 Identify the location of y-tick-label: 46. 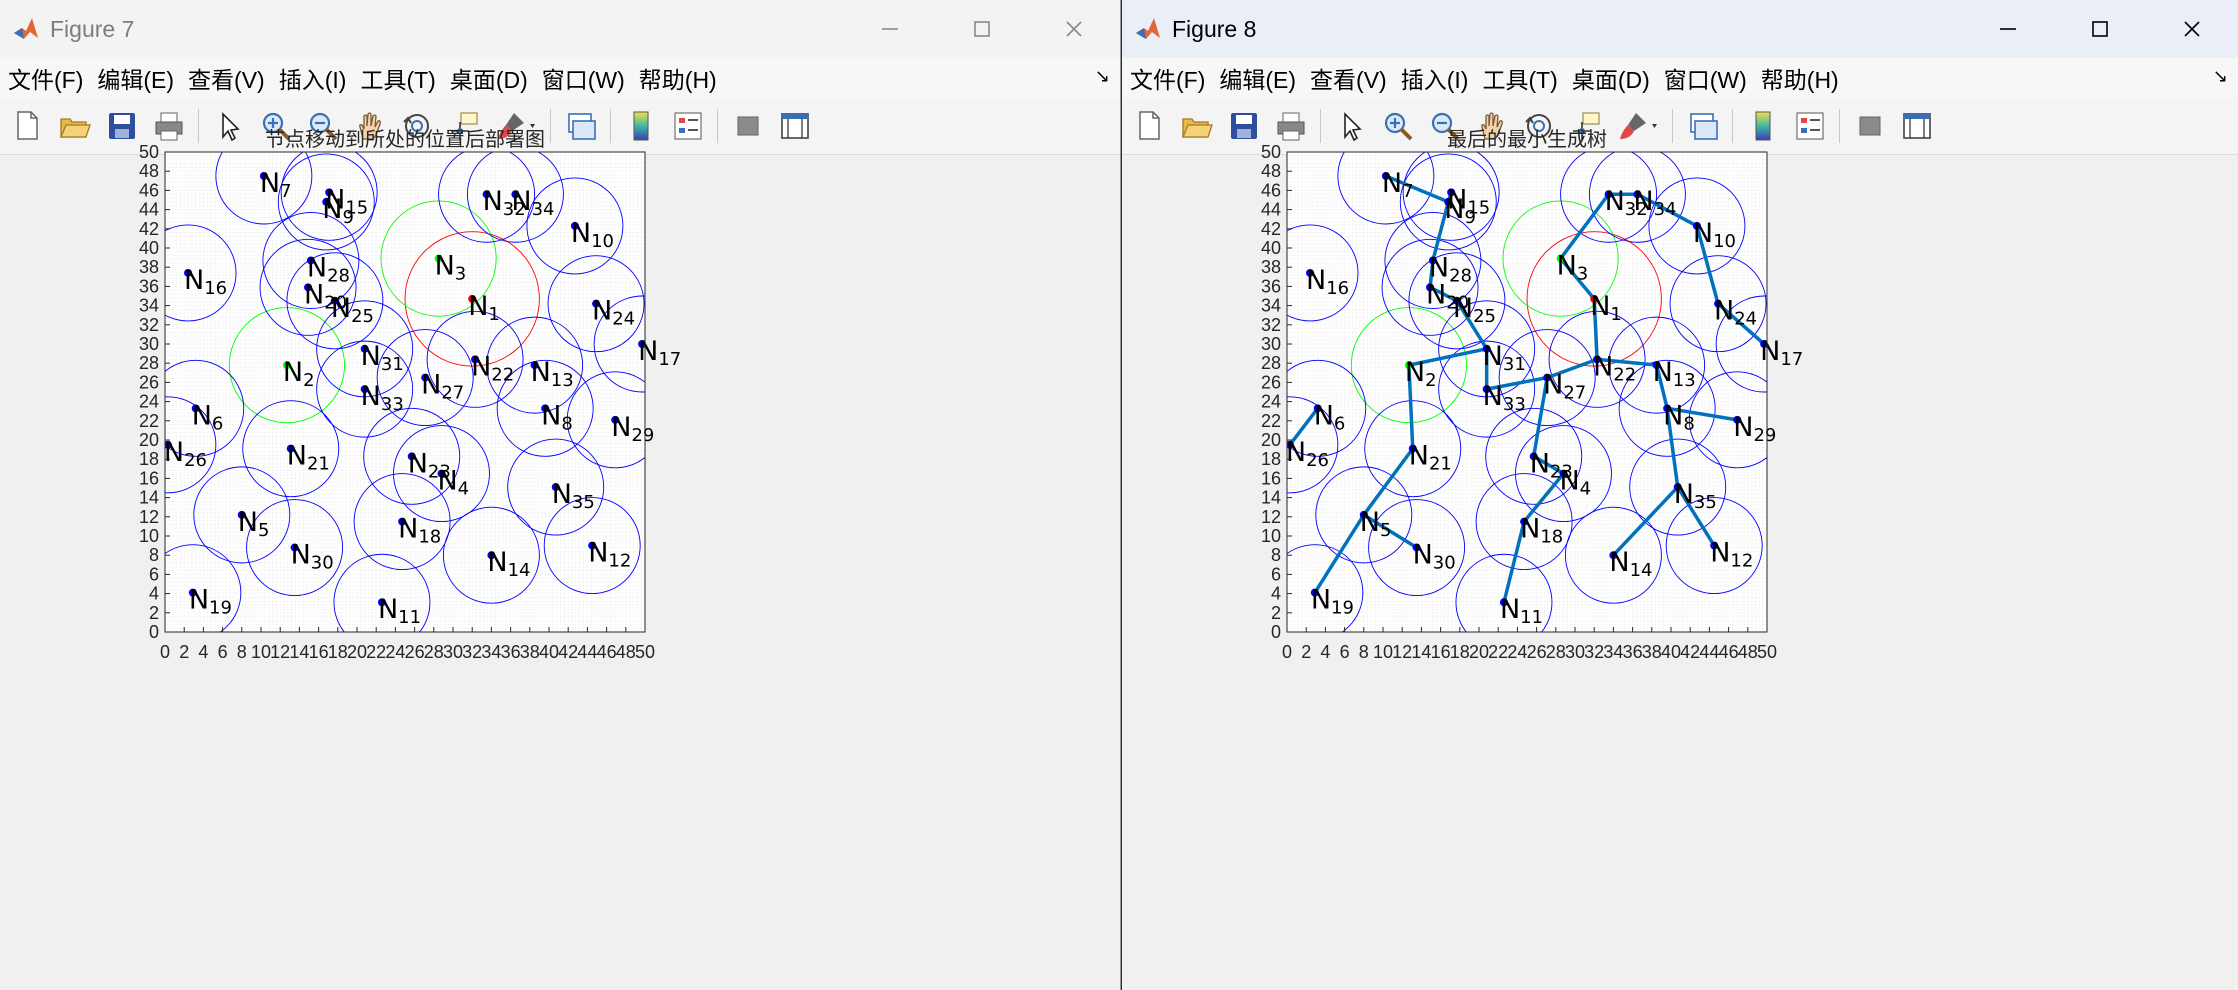
(1271, 190).